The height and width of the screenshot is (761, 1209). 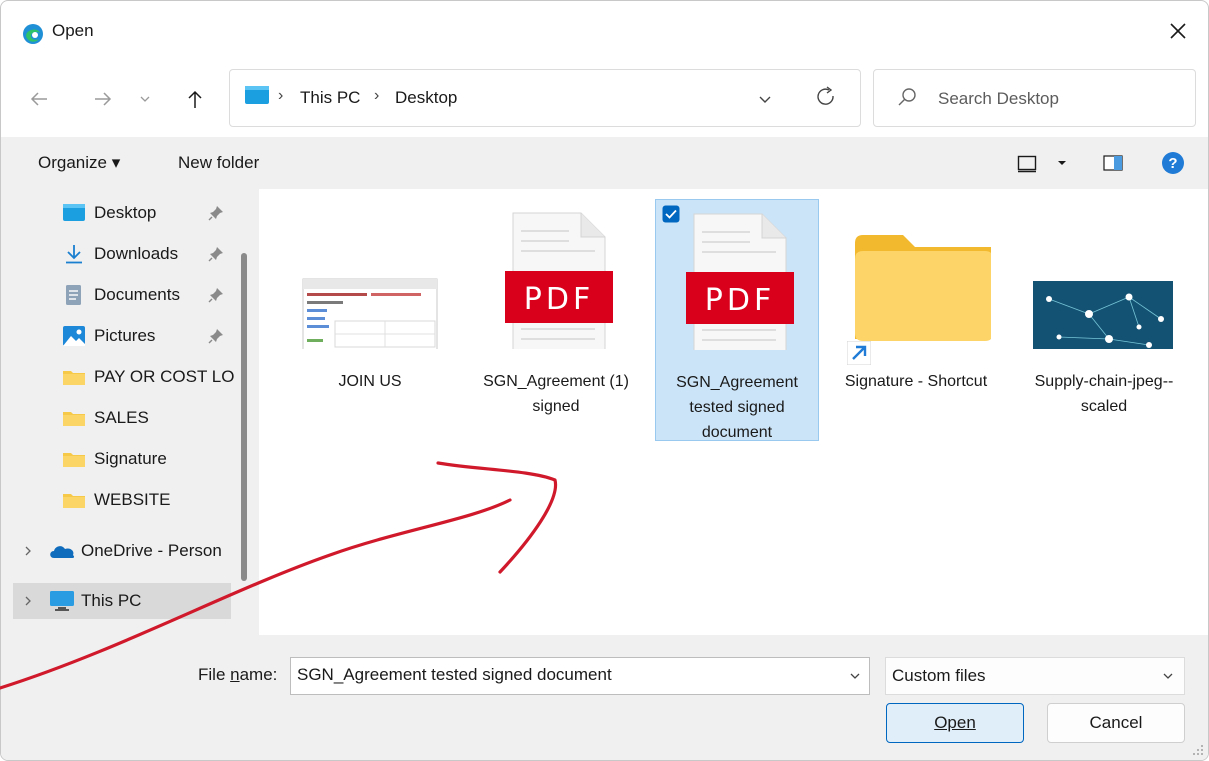 I want to click on sidebar-scrollbar, so click(x=244, y=417).